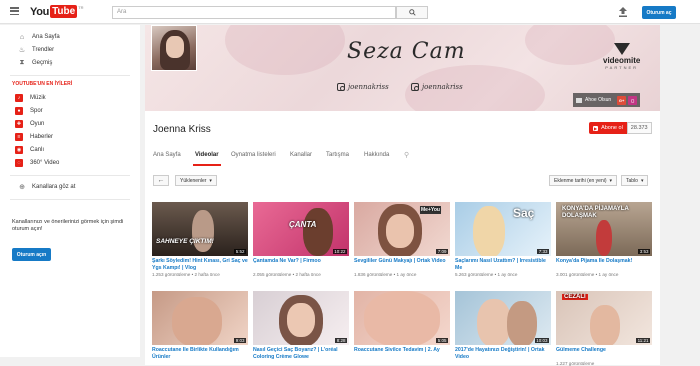 This screenshot has width=700, height=366. I want to click on view-dropdown: Tablo, so click(635, 180).